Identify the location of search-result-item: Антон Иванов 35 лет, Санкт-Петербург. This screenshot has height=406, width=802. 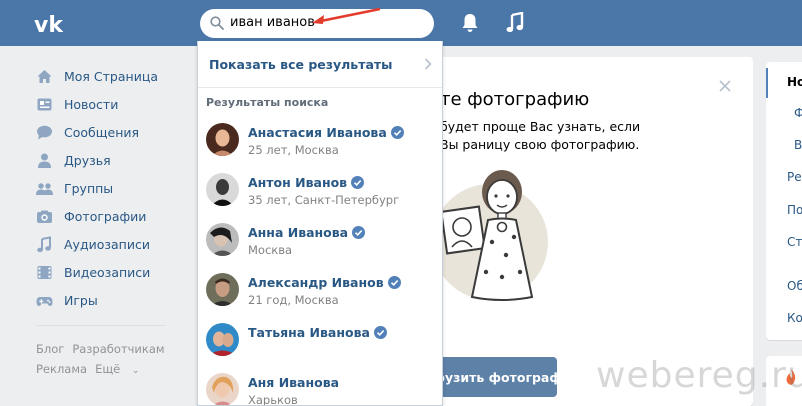
(320, 198).